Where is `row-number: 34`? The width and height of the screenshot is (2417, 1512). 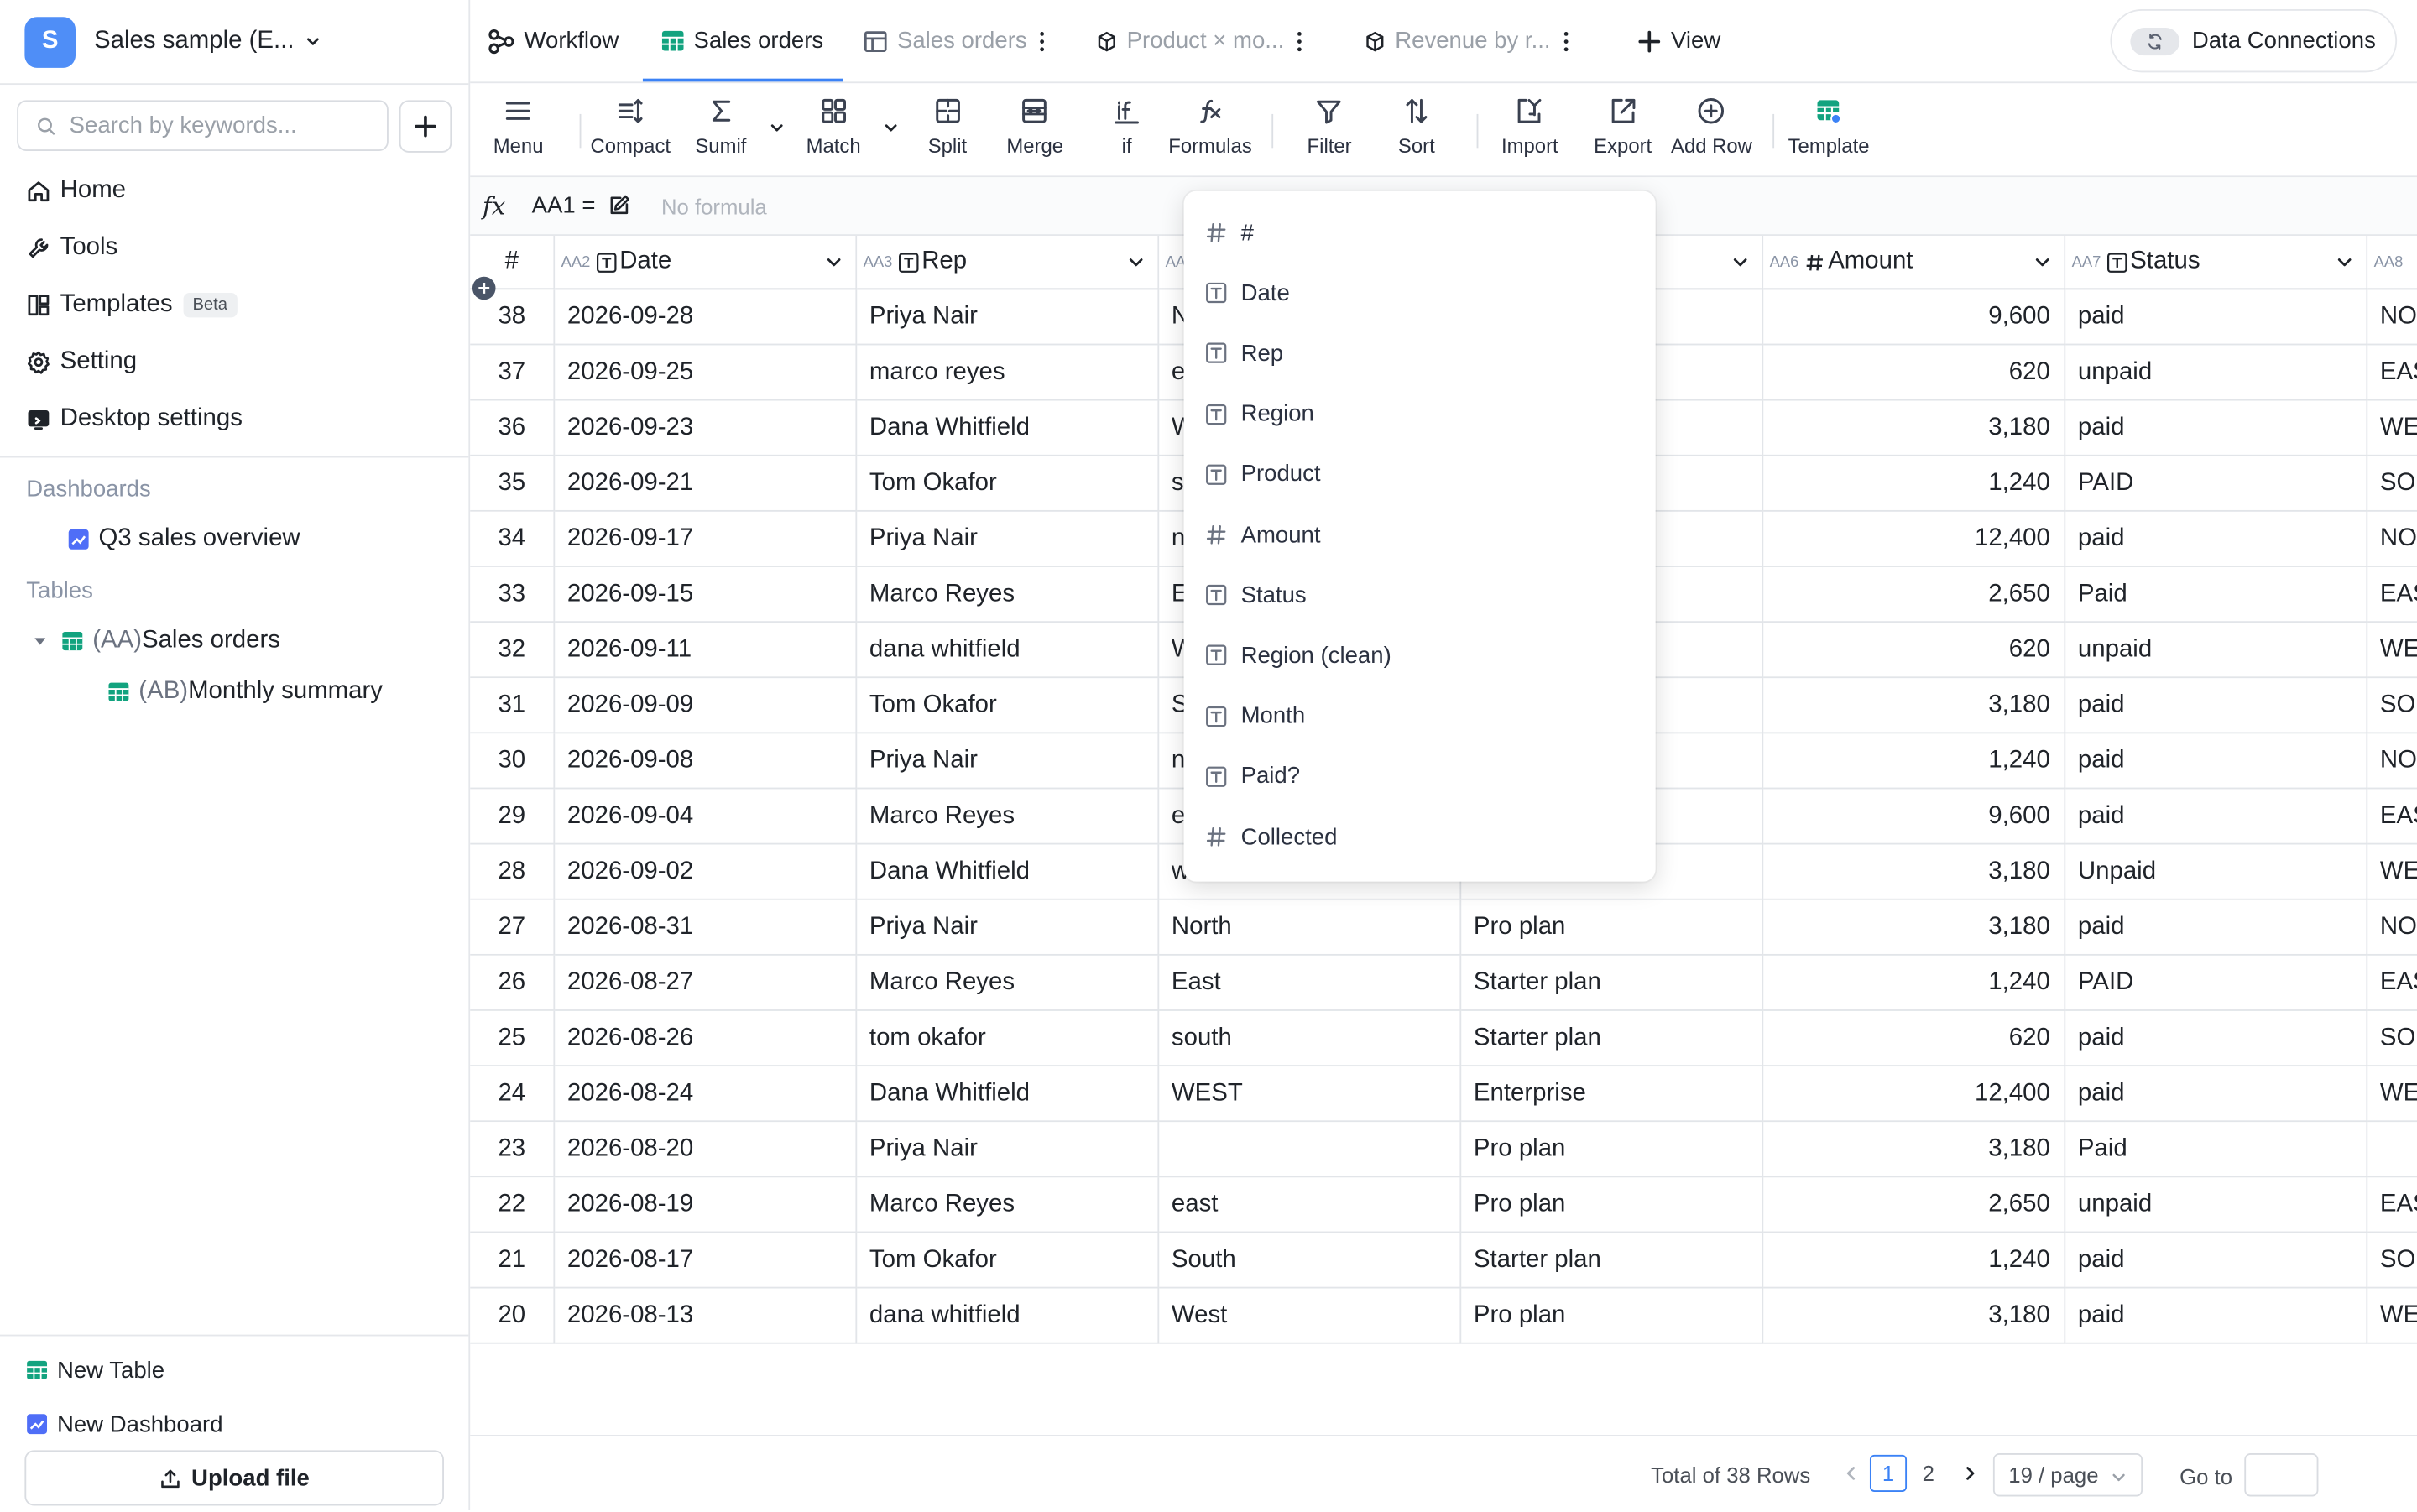 row-number: 34 is located at coordinates (513, 539).